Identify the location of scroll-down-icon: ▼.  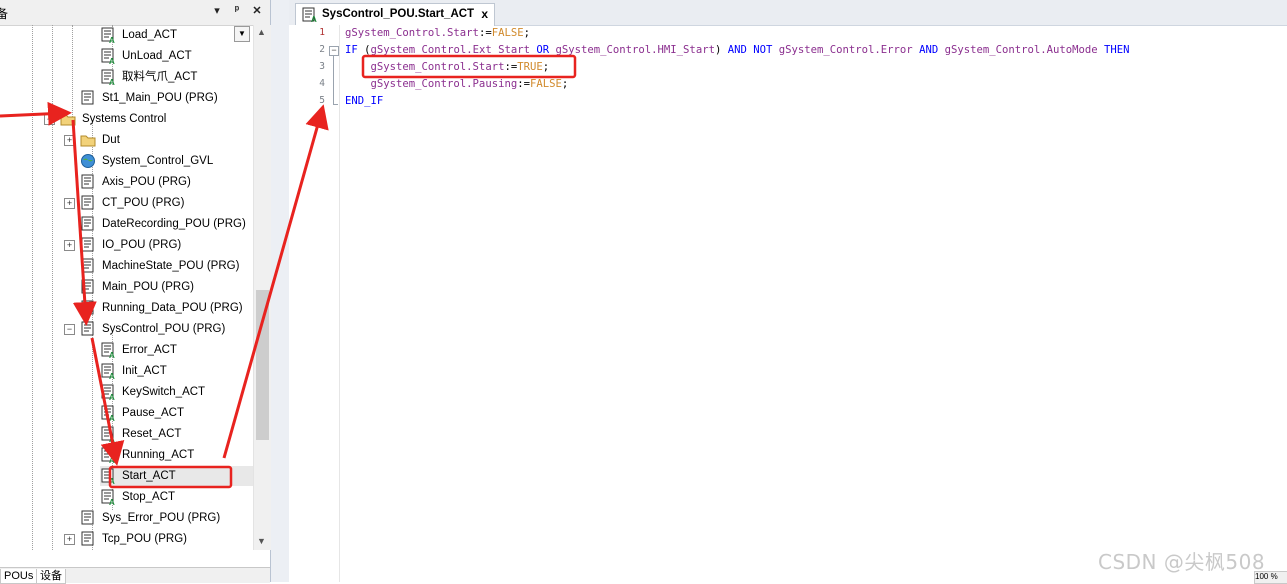
(261, 541).